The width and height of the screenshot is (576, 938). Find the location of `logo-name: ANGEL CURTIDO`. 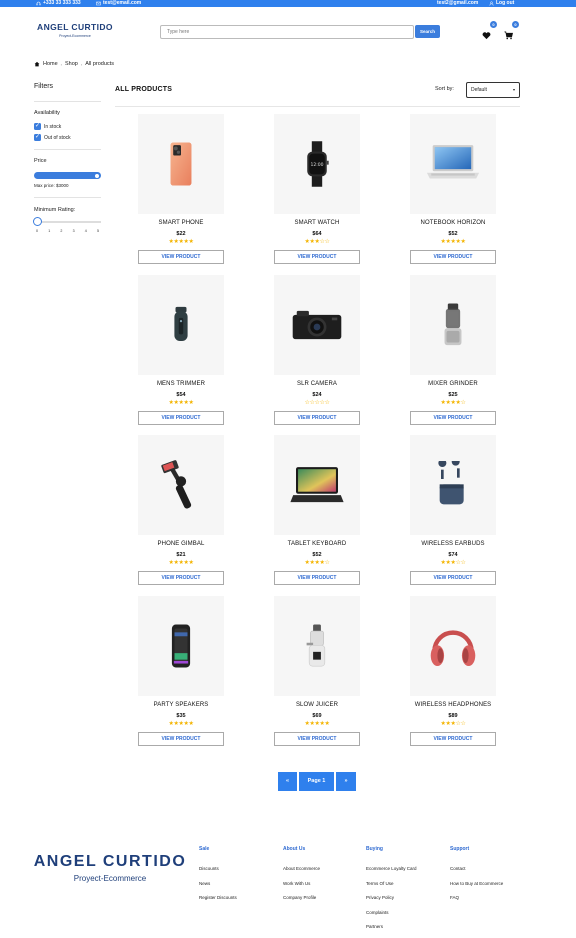

logo-name: ANGEL CURTIDO is located at coordinates (75, 27).